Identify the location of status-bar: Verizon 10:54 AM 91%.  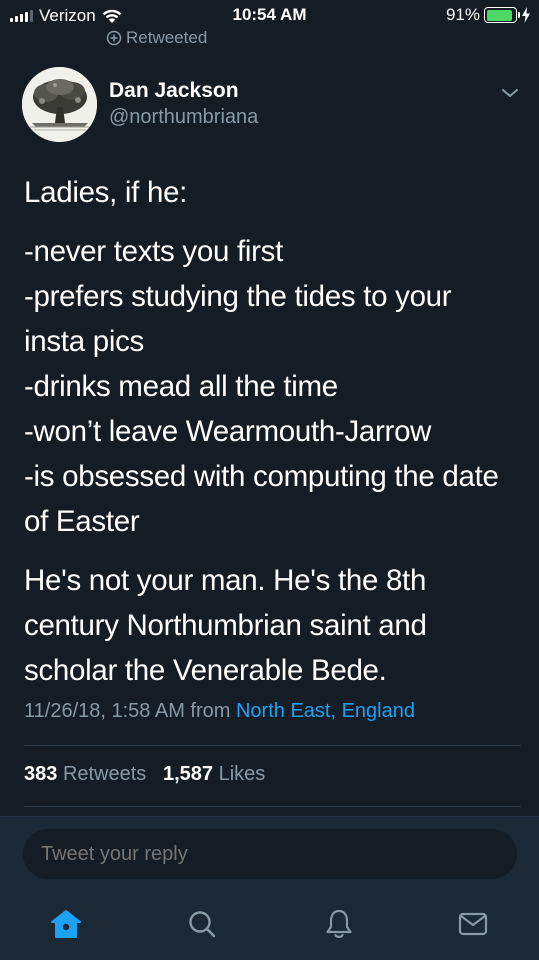
(269, 15).